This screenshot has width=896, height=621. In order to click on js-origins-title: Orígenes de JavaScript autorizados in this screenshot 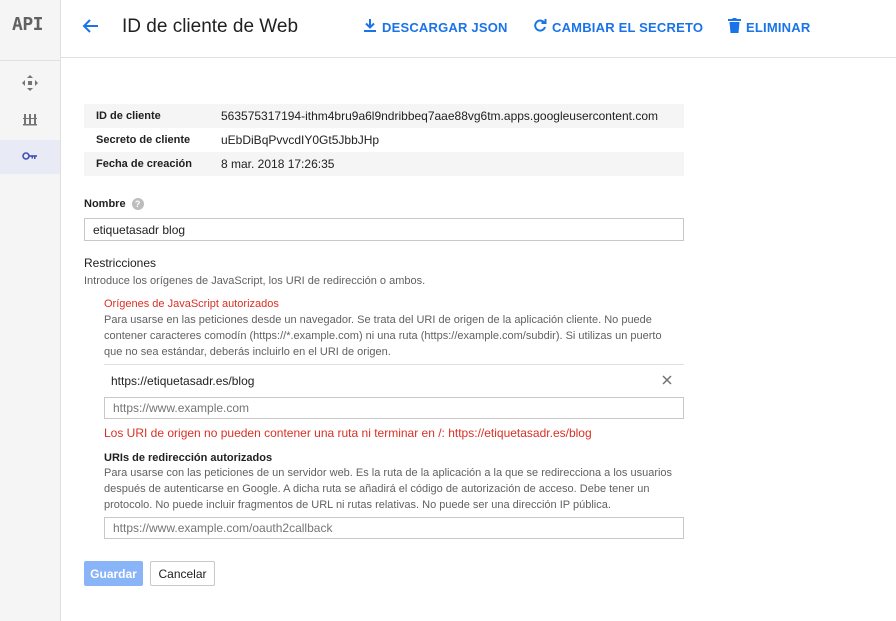, I will do `click(191, 304)`.